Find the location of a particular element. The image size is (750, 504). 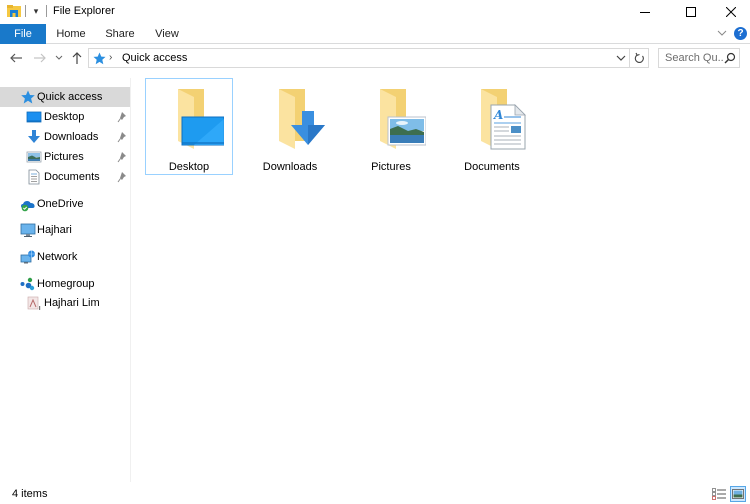

sidebar-item-label: OneDrive is located at coordinates (60, 204).